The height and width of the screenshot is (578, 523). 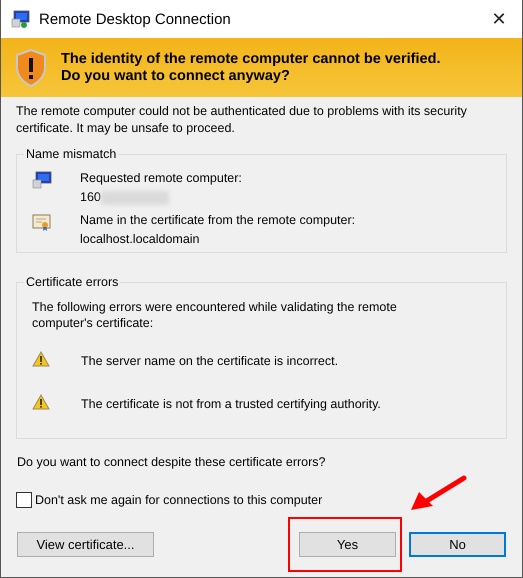 I want to click on security-shield-icon, so click(x=31, y=67).